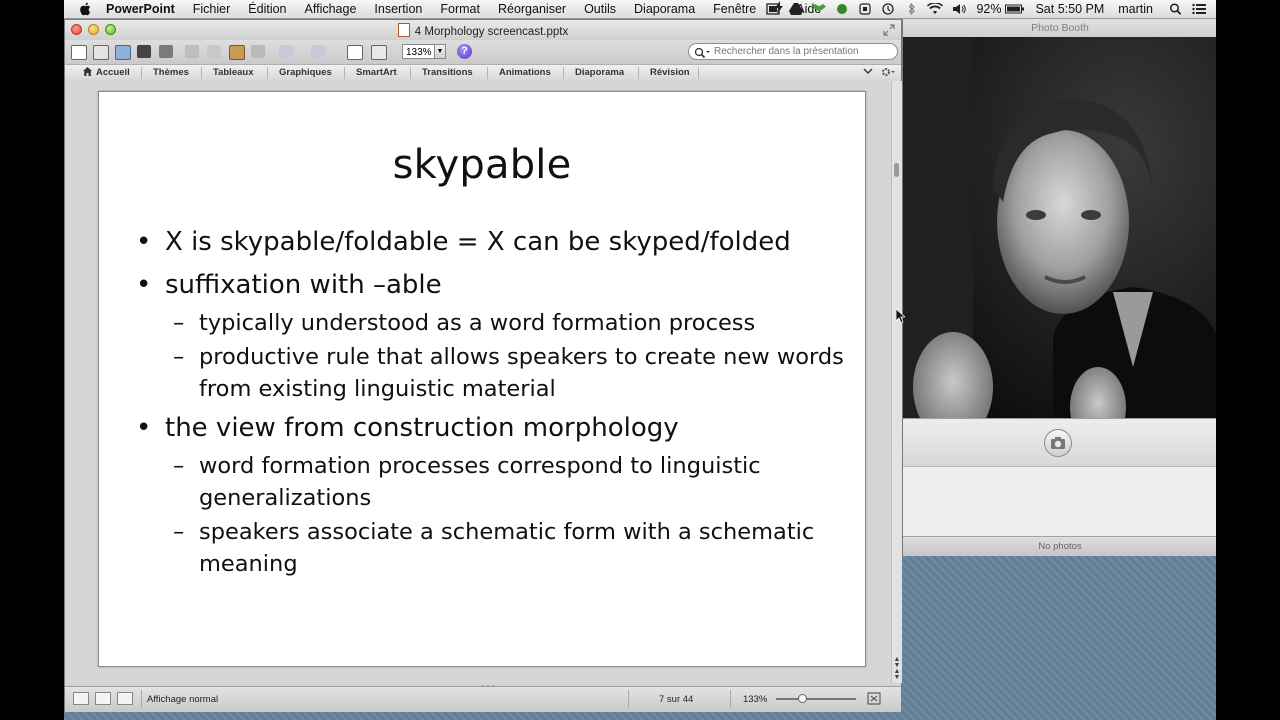 This screenshot has height=720, width=1280. Describe the element at coordinates (78, 51) in the screenshot. I see `new-presentation-icon` at that location.